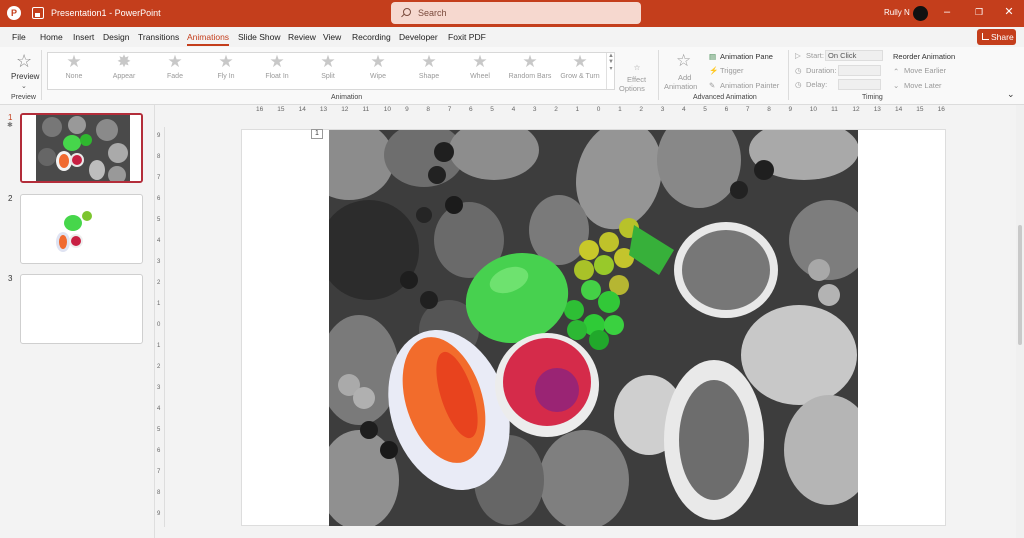  I want to click on collapse-ribbon-icon: ⌄, so click(1011, 94).